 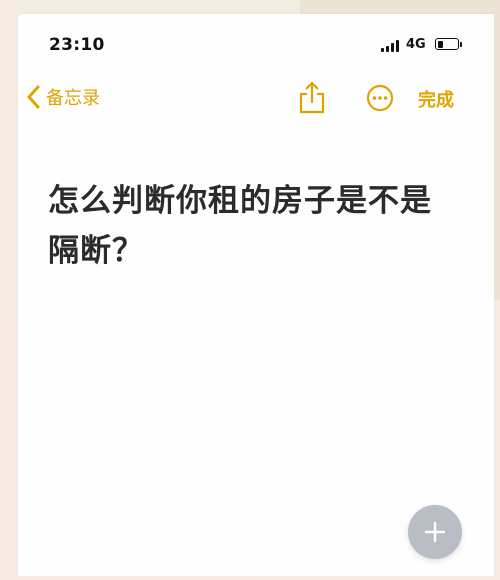 I want to click on status-bar: 23:10 4G, so click(x=256, y=39).